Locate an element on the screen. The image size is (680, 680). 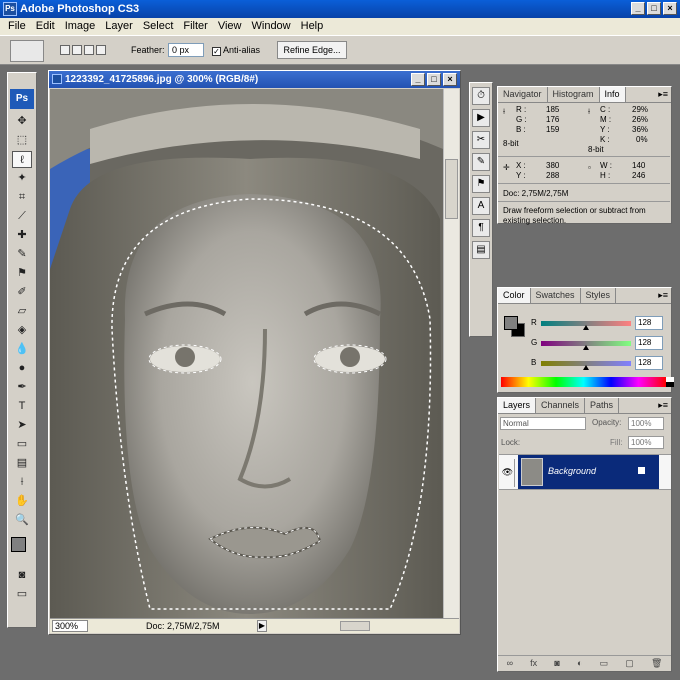
healing-brush-tool: ✚ is located at coordinates (22, 235).